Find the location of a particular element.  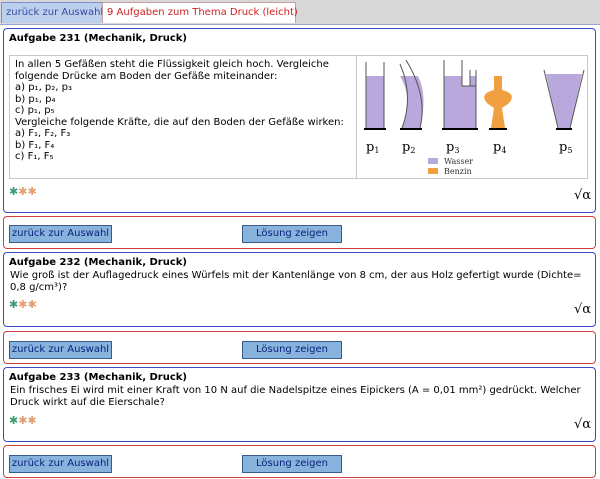

tab-back-to-selection: zurück zur Auswahl is located at coordinates (53, 12).